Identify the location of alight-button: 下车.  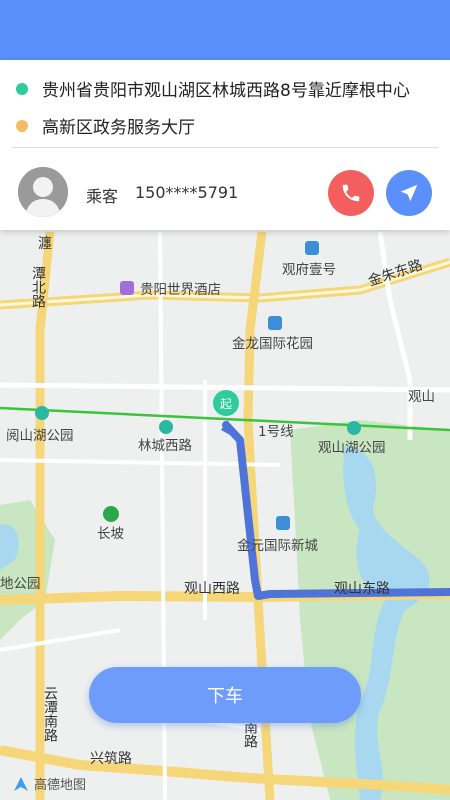
(225, 695).